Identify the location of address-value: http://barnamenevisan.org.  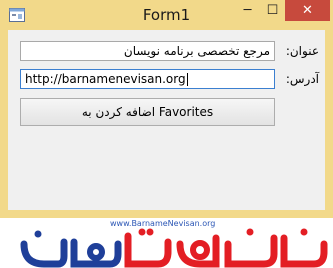
(105, 79).